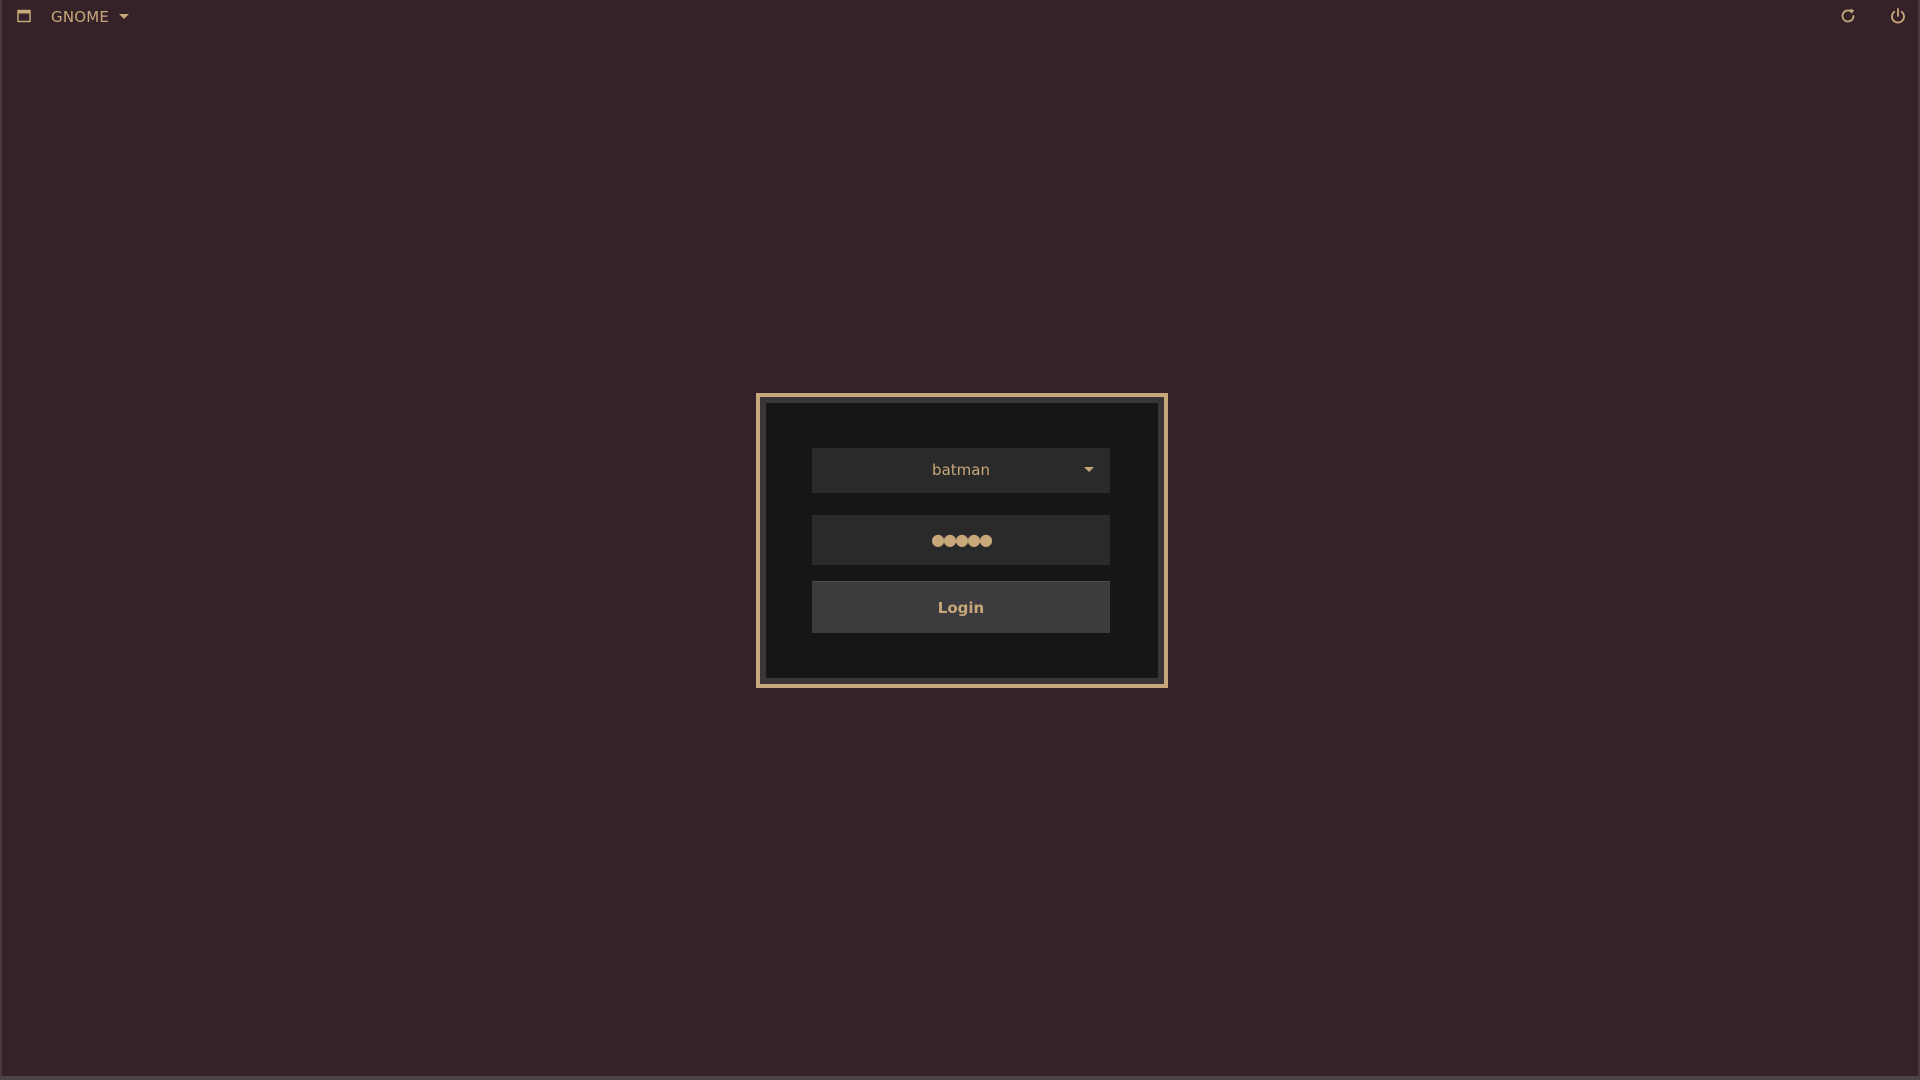 The height and width of the screenshot is (1080, 1920). What do you see at coordinates (124, 16) in the screenshot?
I see `caret-down-icon` at bounding box center [124, 16].